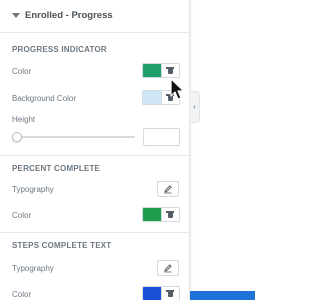 This screenshot has width=320, height=300. Describe the element at coordinates (24, 119) in the screenshot. I see `height-label: Height` at that location.